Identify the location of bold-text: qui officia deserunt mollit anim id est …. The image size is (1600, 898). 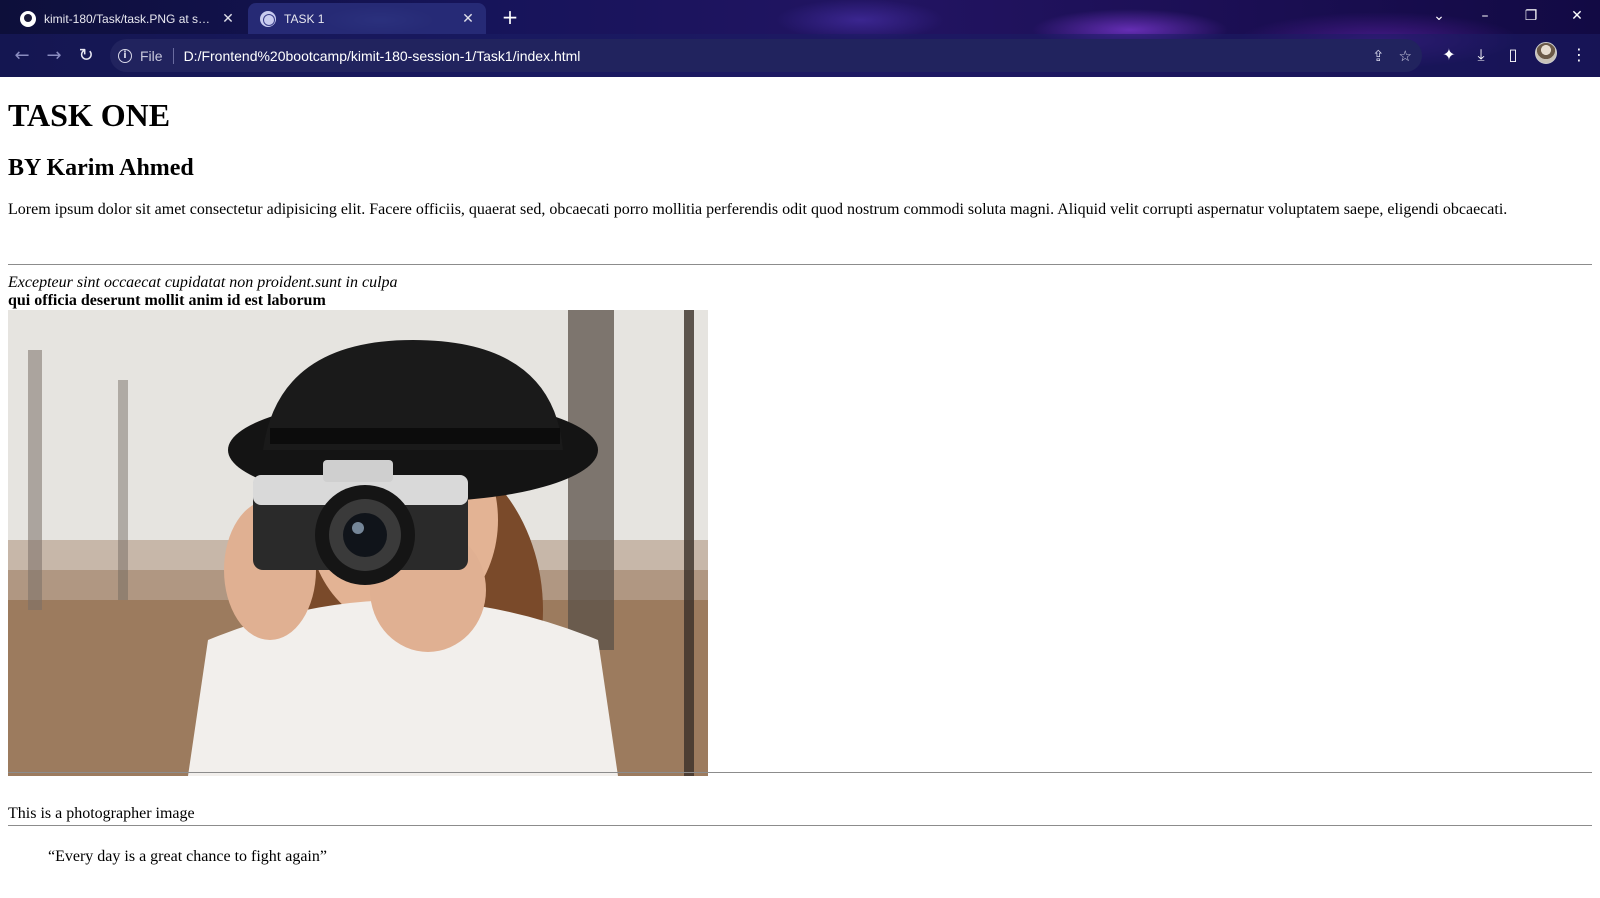
(167, 300).